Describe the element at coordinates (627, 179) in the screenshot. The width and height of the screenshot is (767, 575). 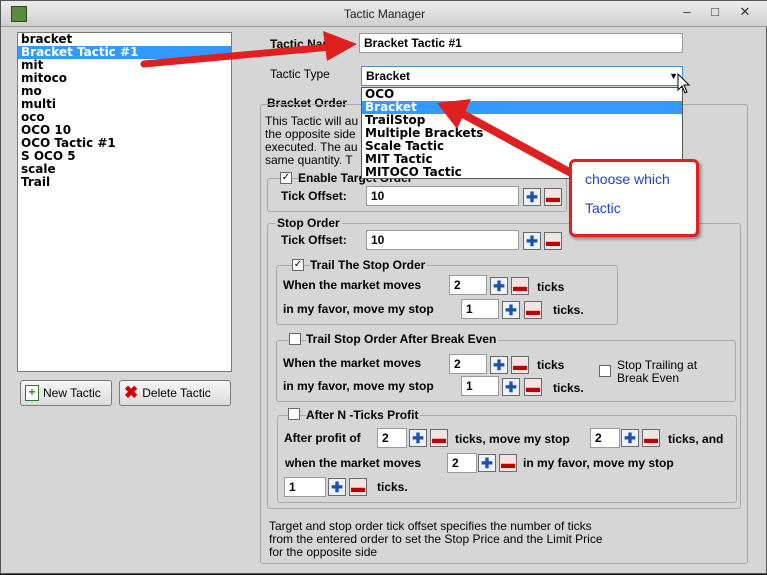
I see `callout-text: choose which` at that location.